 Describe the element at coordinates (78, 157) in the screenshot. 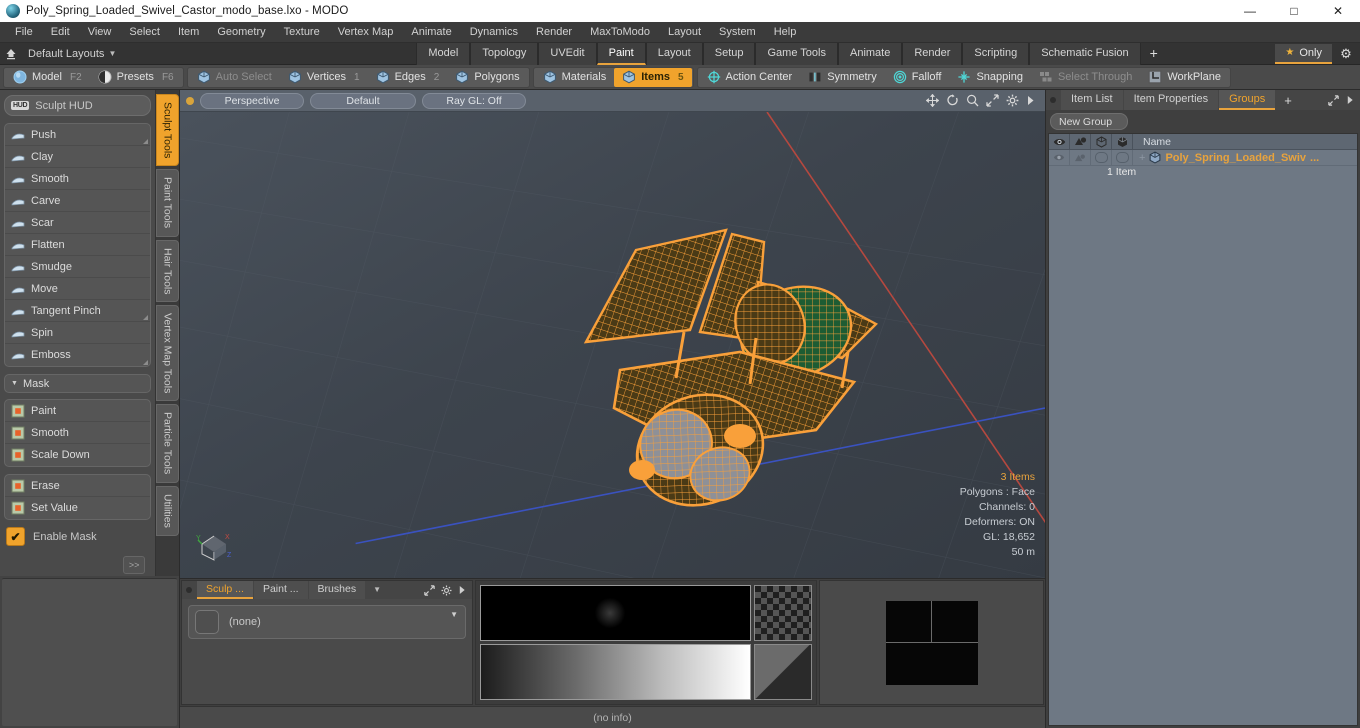

I see `sculpt-tool-clay: Clay` at that location.